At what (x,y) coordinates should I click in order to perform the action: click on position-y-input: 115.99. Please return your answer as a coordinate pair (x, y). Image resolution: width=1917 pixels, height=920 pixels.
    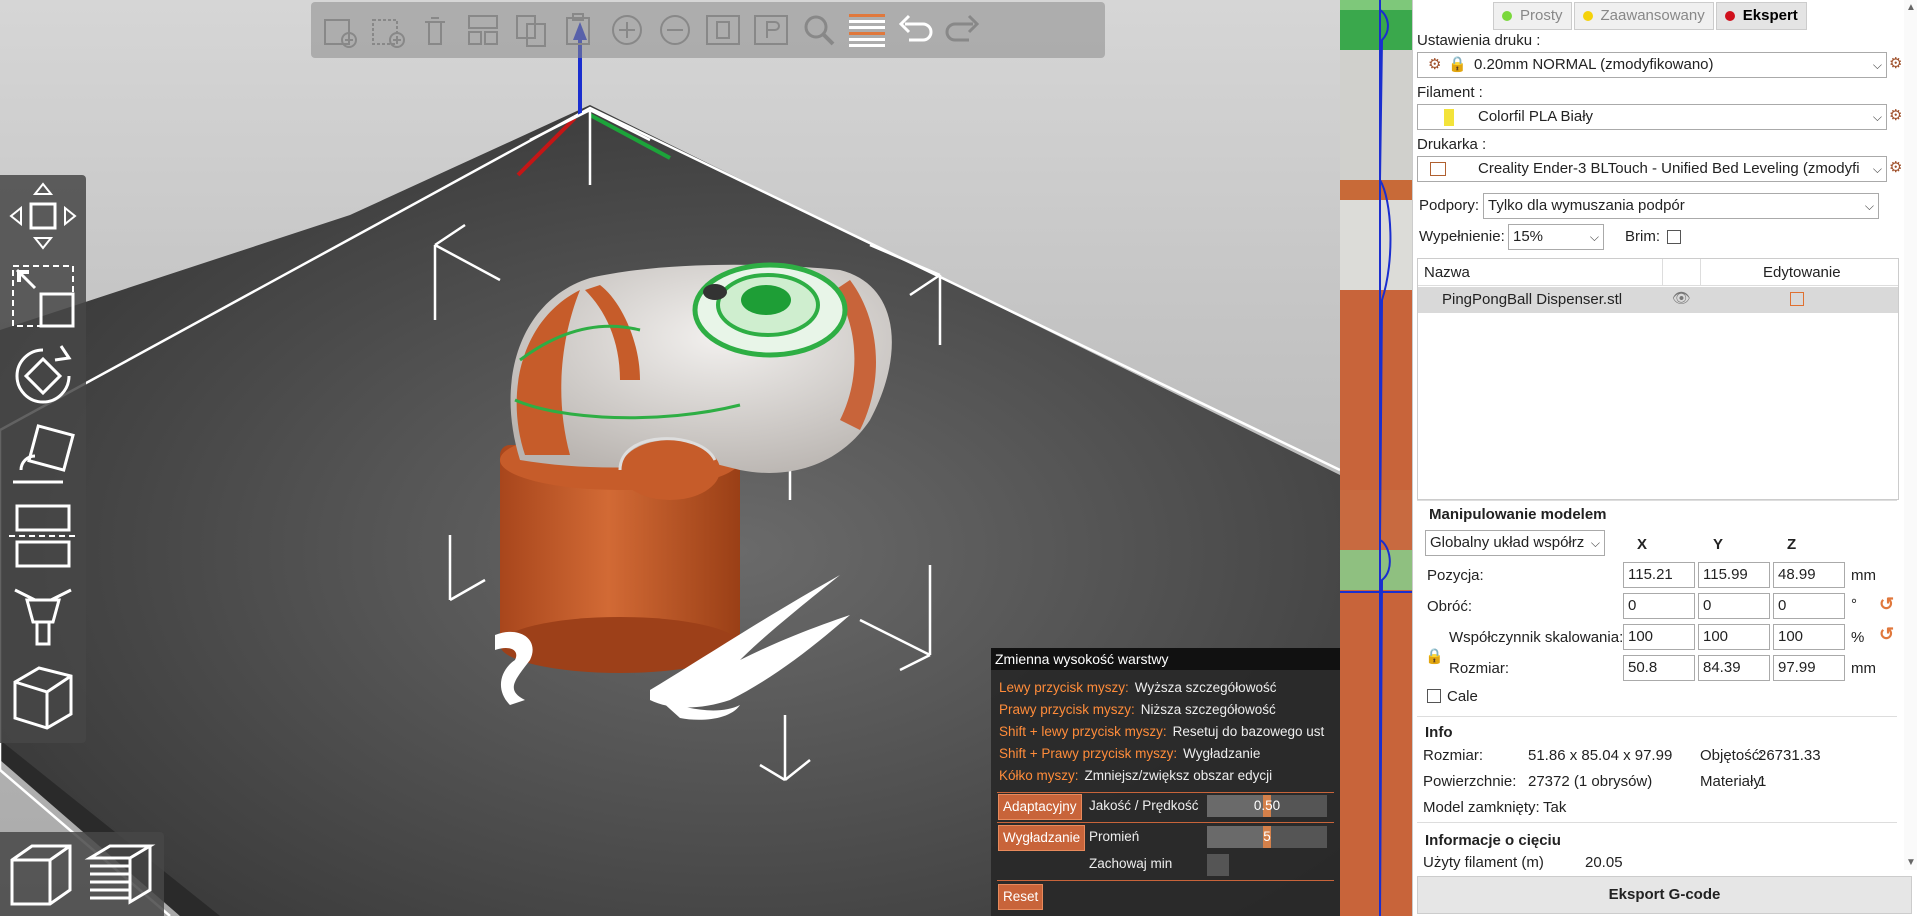
    Looking at the image, I should click on (1734, 575).